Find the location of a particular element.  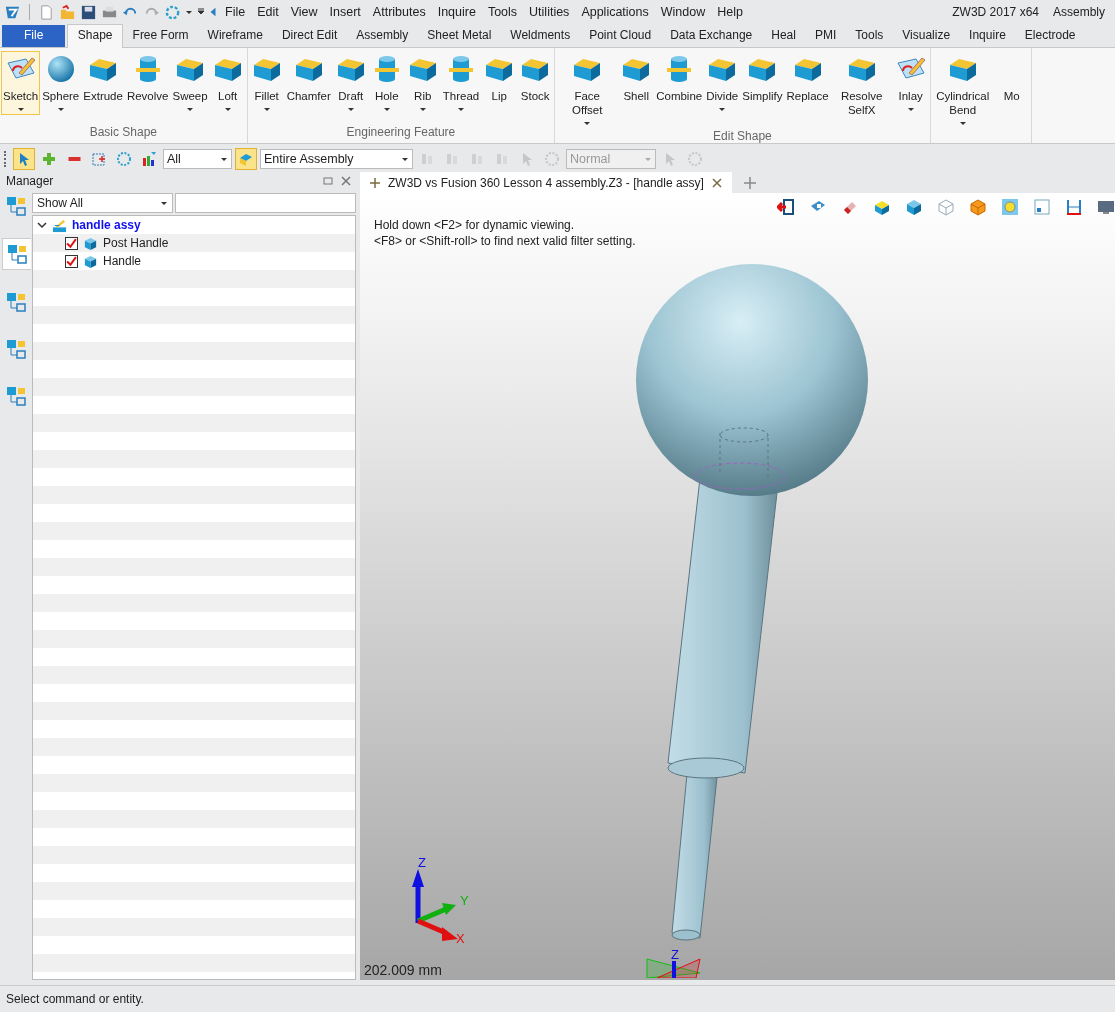

tree-item: Post Handle is located at coordinates (136, 243).